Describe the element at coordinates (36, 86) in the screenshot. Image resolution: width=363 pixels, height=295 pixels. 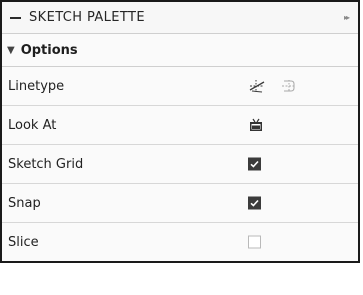
I see `linetype-label: Linetype` at that location.